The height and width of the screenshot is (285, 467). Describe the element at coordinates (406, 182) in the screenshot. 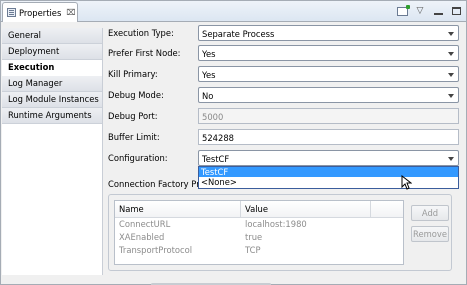

I see `mouse-cursor-icon` at that location.